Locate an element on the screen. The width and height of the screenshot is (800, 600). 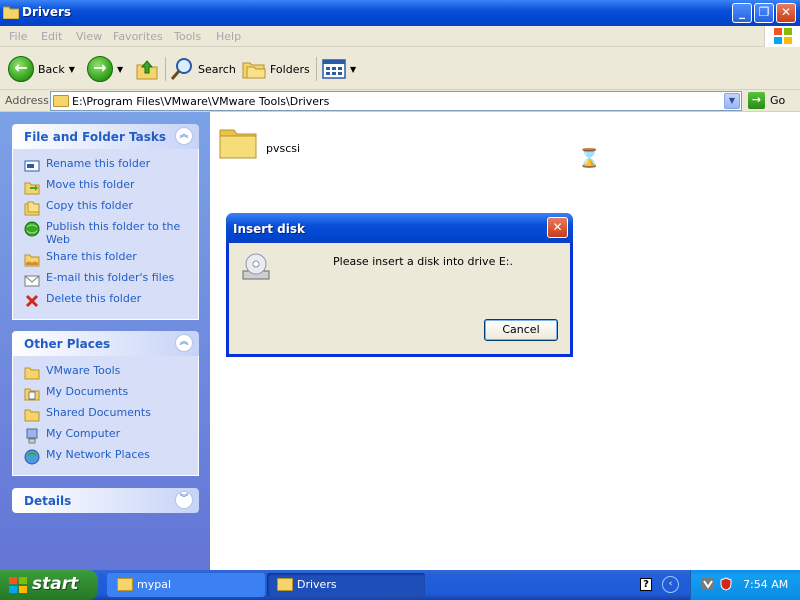
place-my-network-places: My Network Places is located at coordinates (107, 456).